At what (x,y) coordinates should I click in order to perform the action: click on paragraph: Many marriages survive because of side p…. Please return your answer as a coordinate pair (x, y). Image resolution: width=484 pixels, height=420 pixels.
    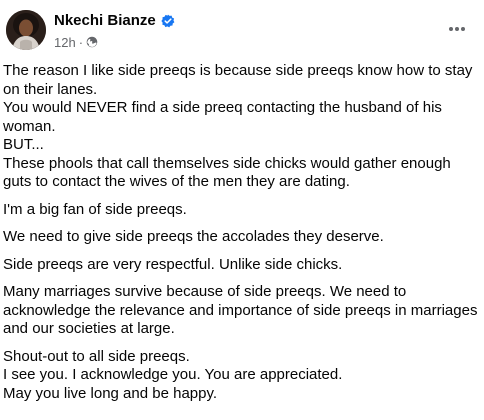
    Looking at the image, I should click on (242, 311).